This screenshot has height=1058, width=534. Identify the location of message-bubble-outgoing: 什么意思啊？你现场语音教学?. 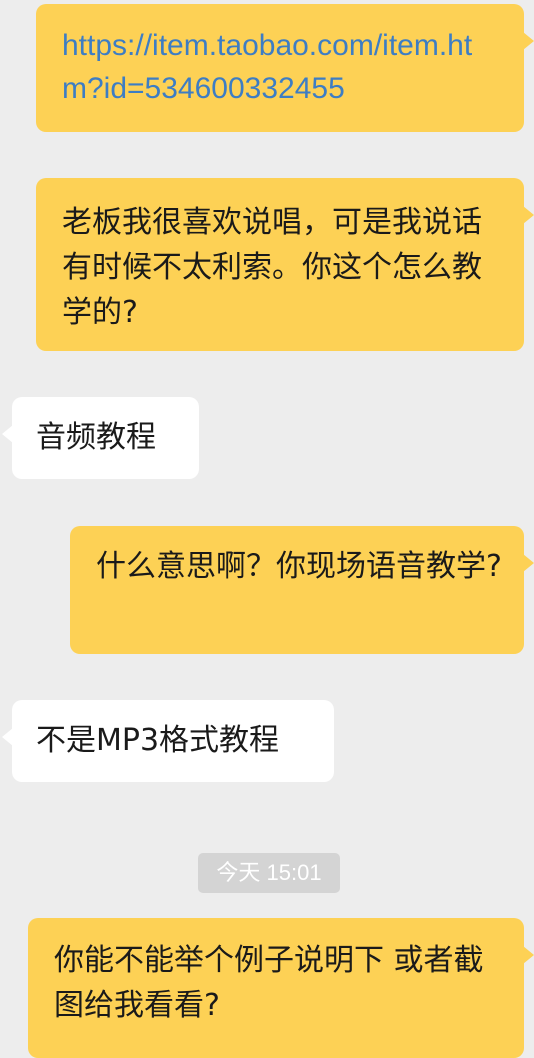
(302, 590).